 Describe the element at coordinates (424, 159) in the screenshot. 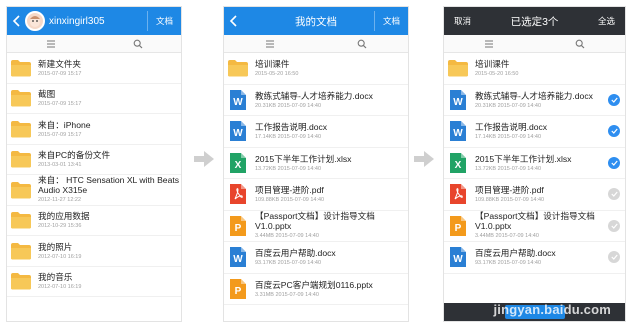

I see `arrow-right-icon` at that location.